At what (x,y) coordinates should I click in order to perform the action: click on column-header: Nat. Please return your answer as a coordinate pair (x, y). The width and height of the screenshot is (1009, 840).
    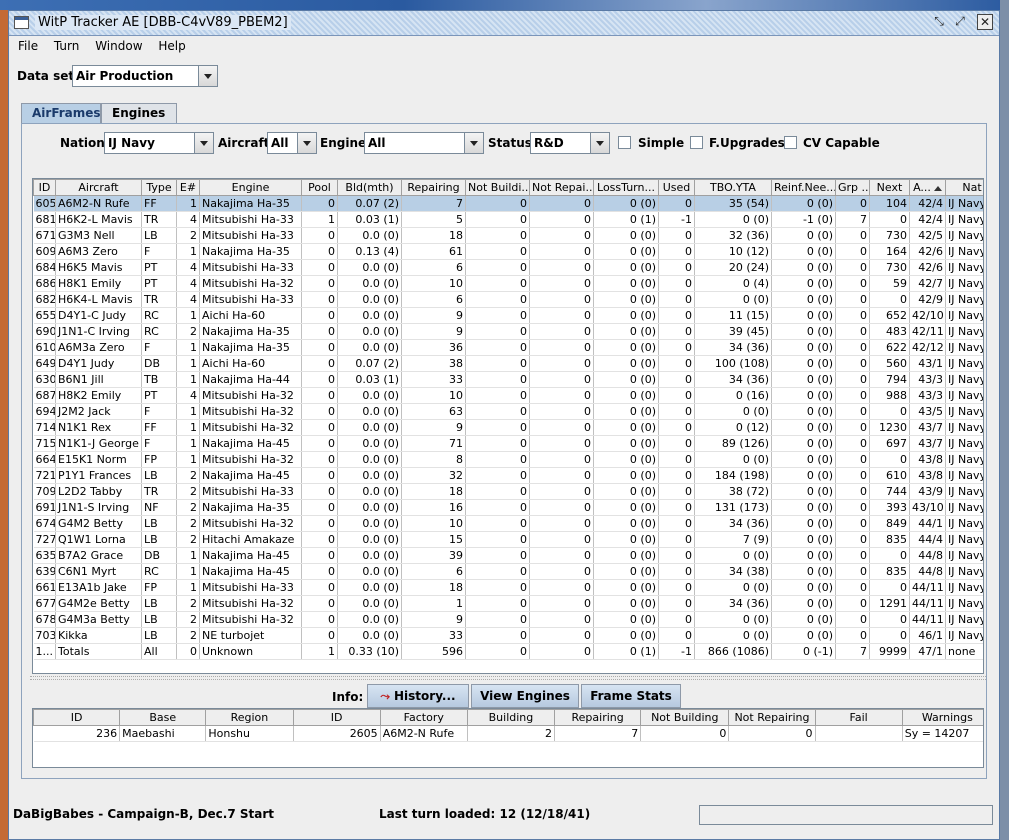
    Looking at the image, I should click on (964, 187).